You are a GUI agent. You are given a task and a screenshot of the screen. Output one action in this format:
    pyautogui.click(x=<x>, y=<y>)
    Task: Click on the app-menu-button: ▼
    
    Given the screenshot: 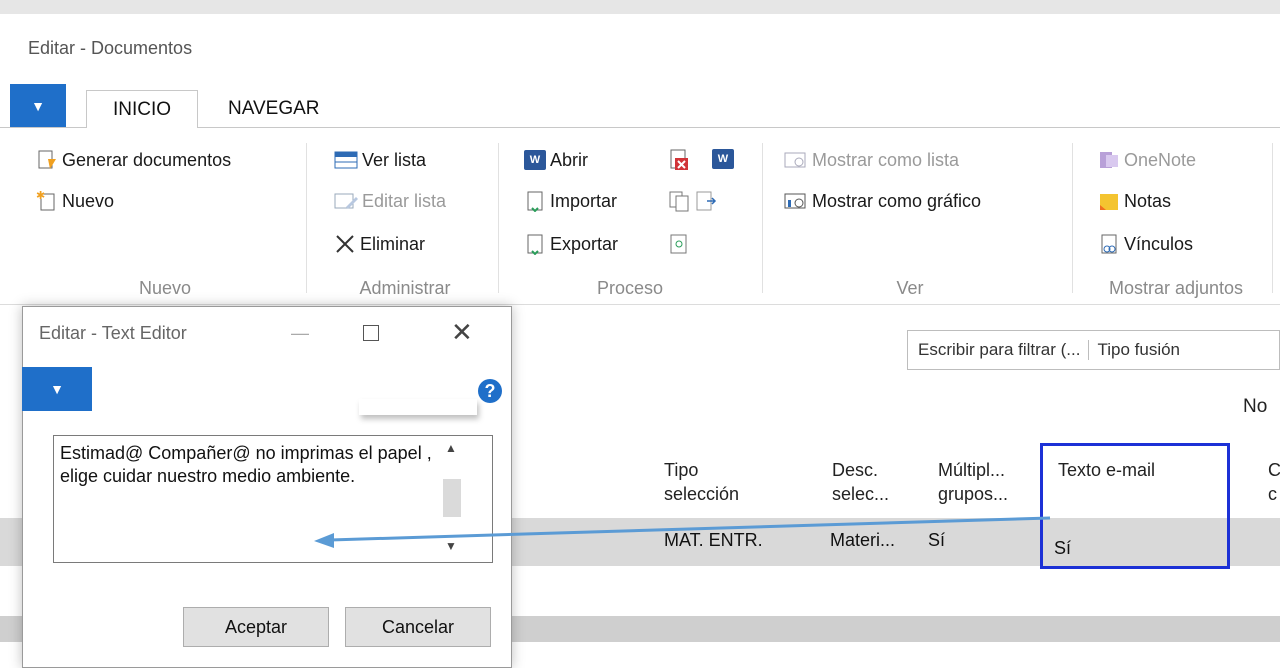 What is the action you would take?
    pyautogui.click(x=38, y=105)
    